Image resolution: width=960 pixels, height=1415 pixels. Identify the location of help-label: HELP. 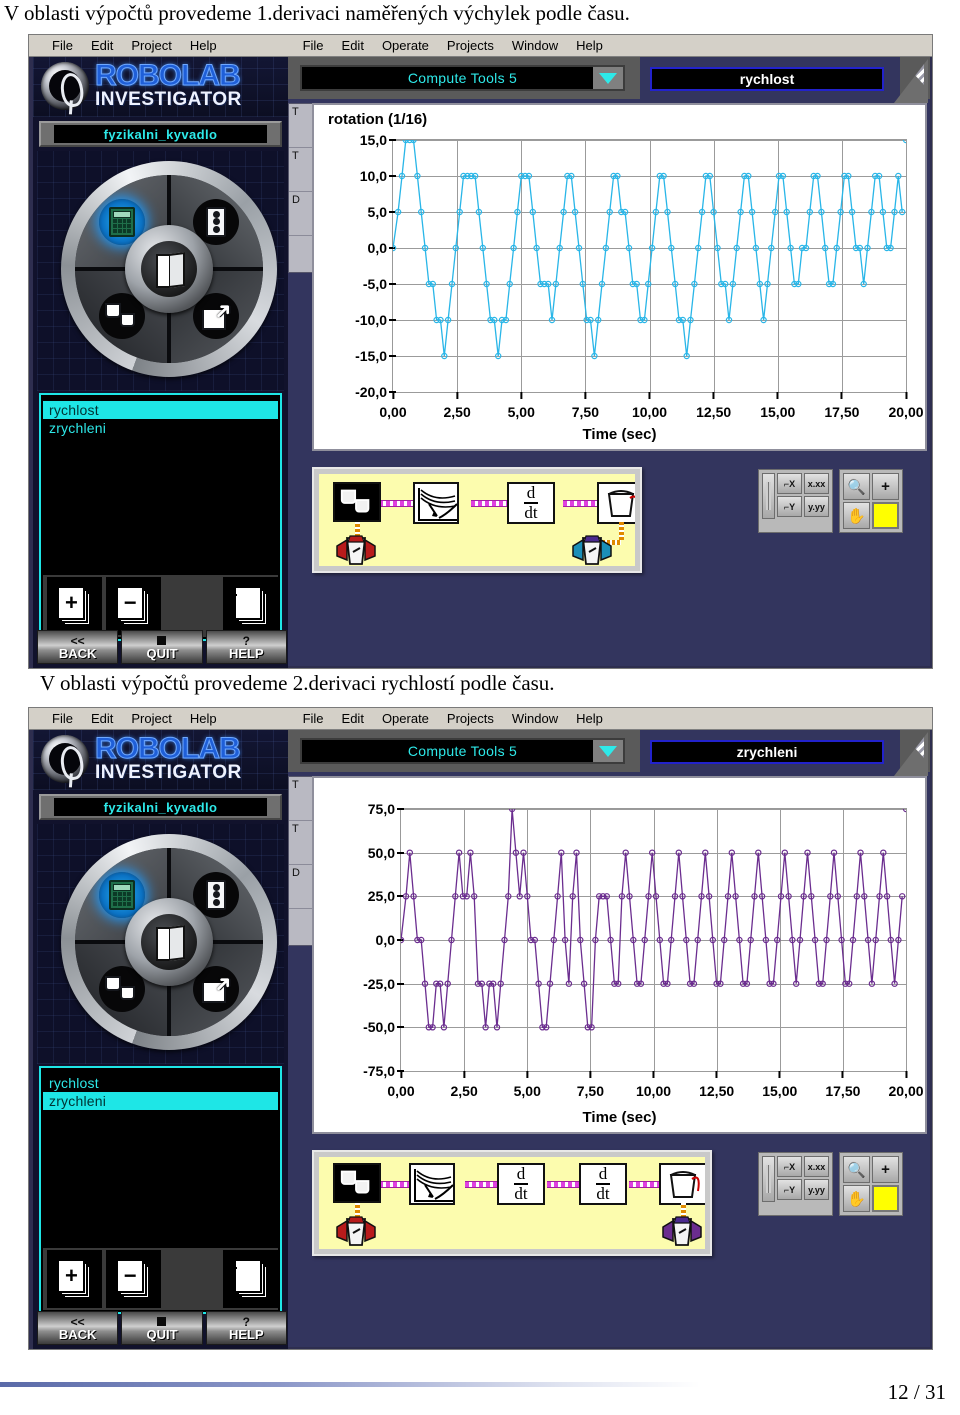
(246, 1334).